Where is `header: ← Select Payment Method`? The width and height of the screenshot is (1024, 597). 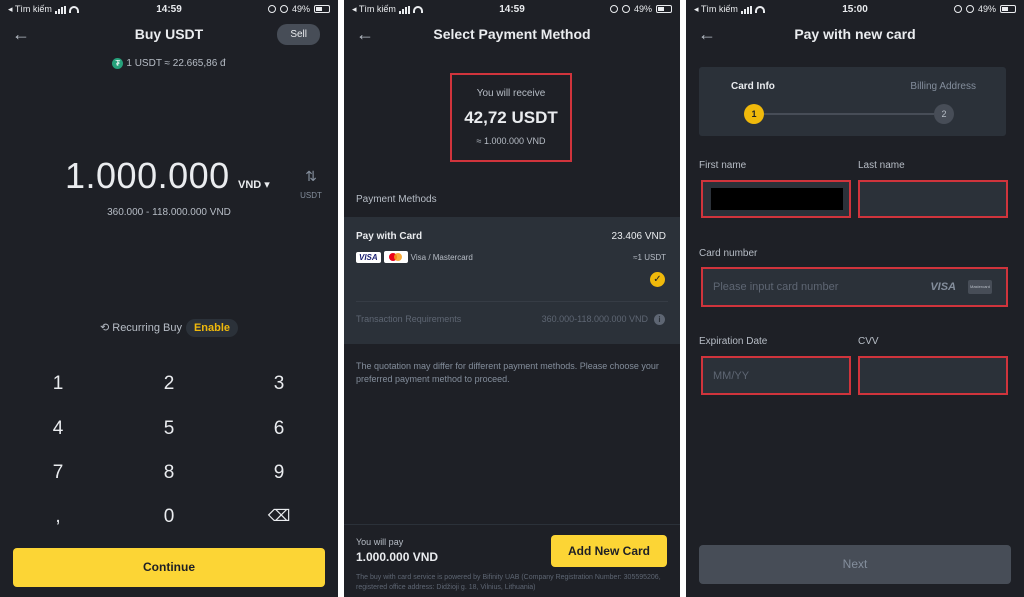 header: ← Select Payment Method is located at coordinates (512, 35).